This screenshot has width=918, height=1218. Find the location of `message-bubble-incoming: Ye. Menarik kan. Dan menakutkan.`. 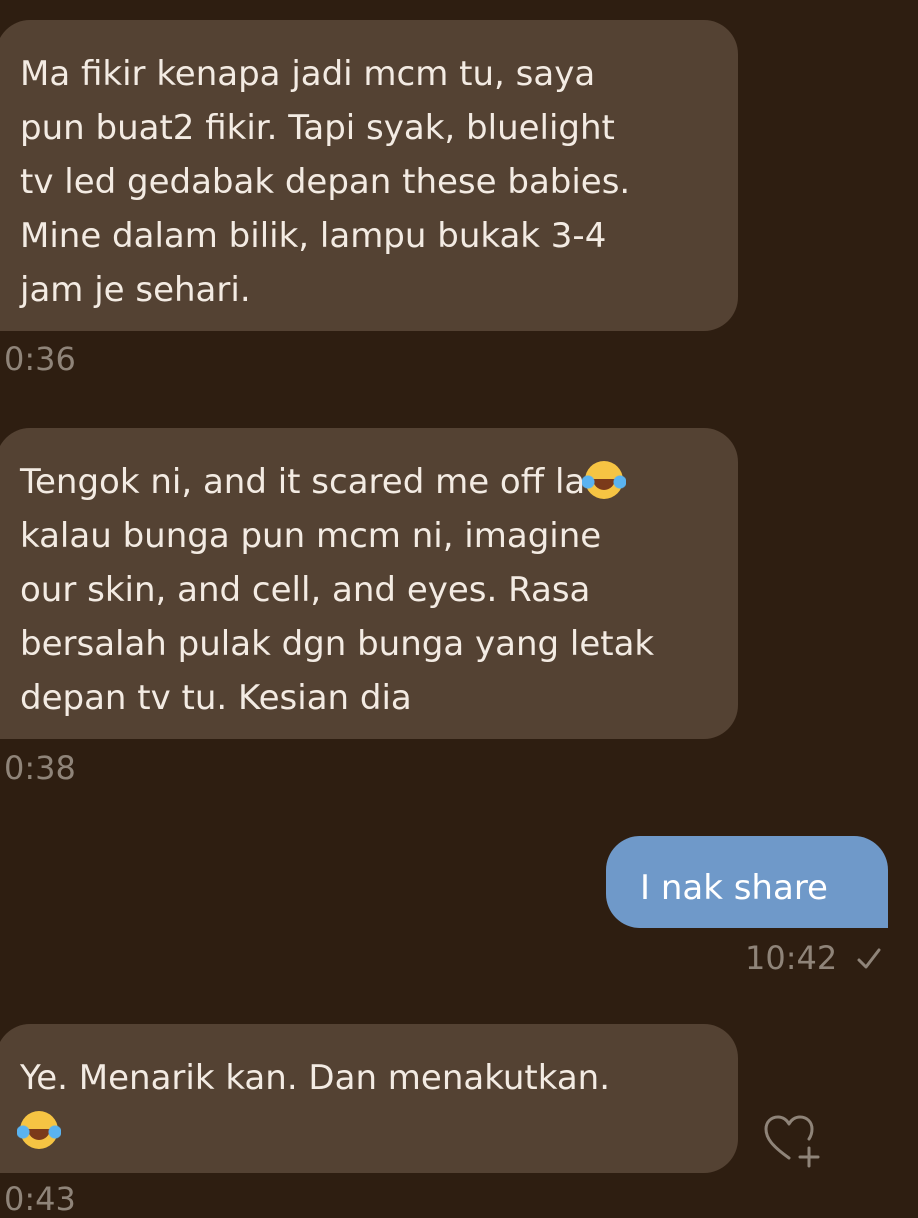

message-bubble-incoming: Ye. Menarik kan. Dan menakutkan. is located at coordinates (369, 1098).